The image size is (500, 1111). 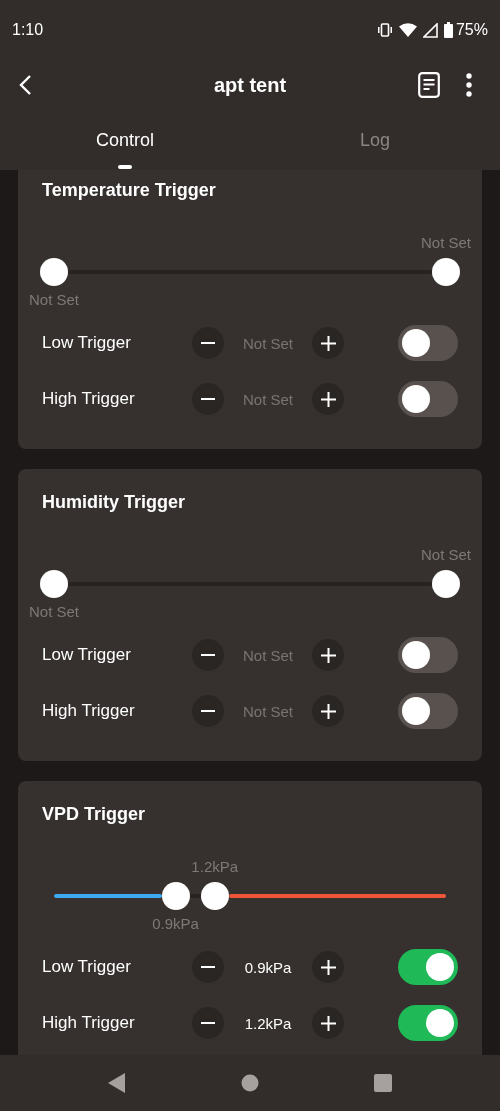 I want to click on trigger-value: 1.2kPa, so click(x=268, y=1023).